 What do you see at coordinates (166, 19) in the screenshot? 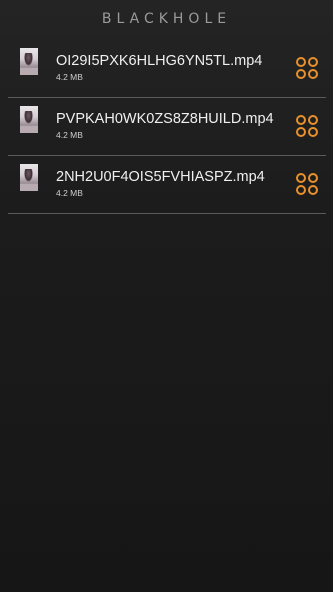
I see `app-title: BLACKHOLE` at bounding box center [166, 19].